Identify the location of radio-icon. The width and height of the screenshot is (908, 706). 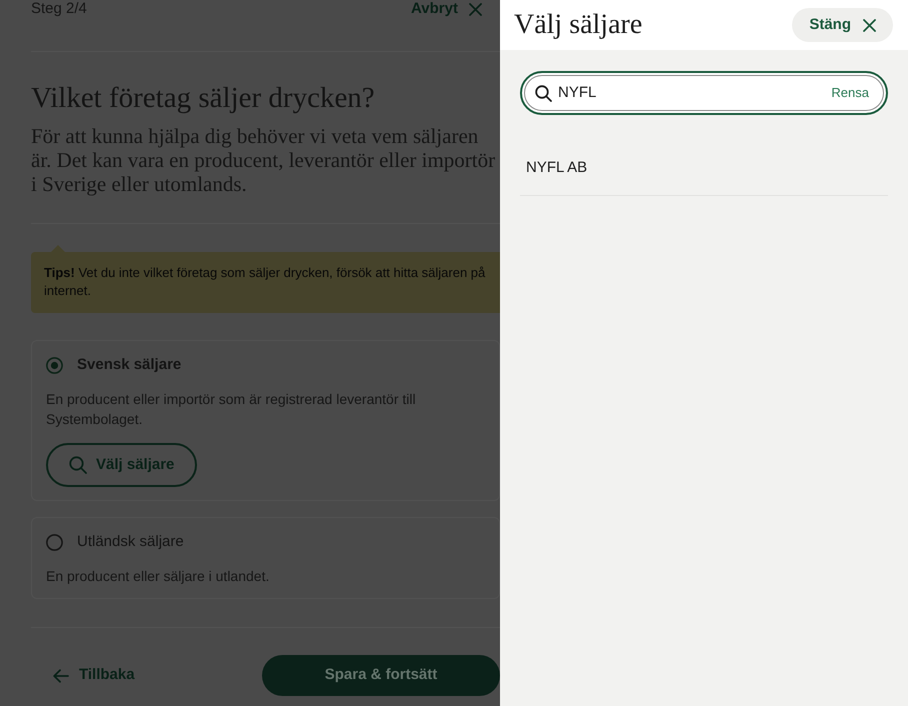
(54, 542).